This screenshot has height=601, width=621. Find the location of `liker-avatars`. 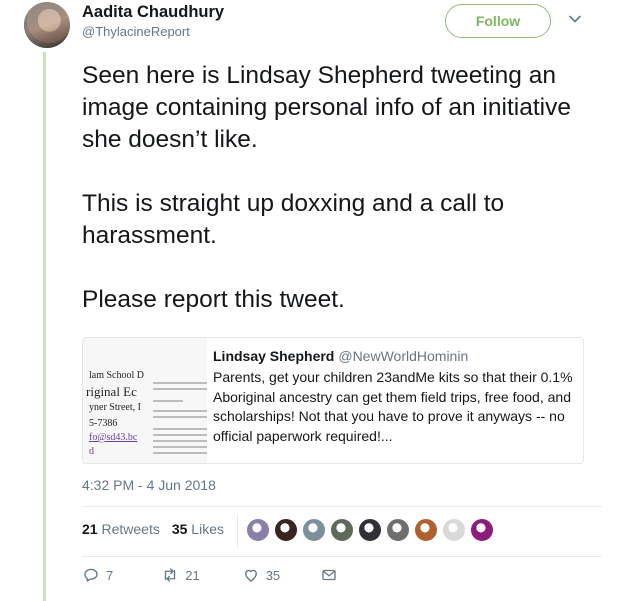

liker-avatars is located at coordinates (370, 530).